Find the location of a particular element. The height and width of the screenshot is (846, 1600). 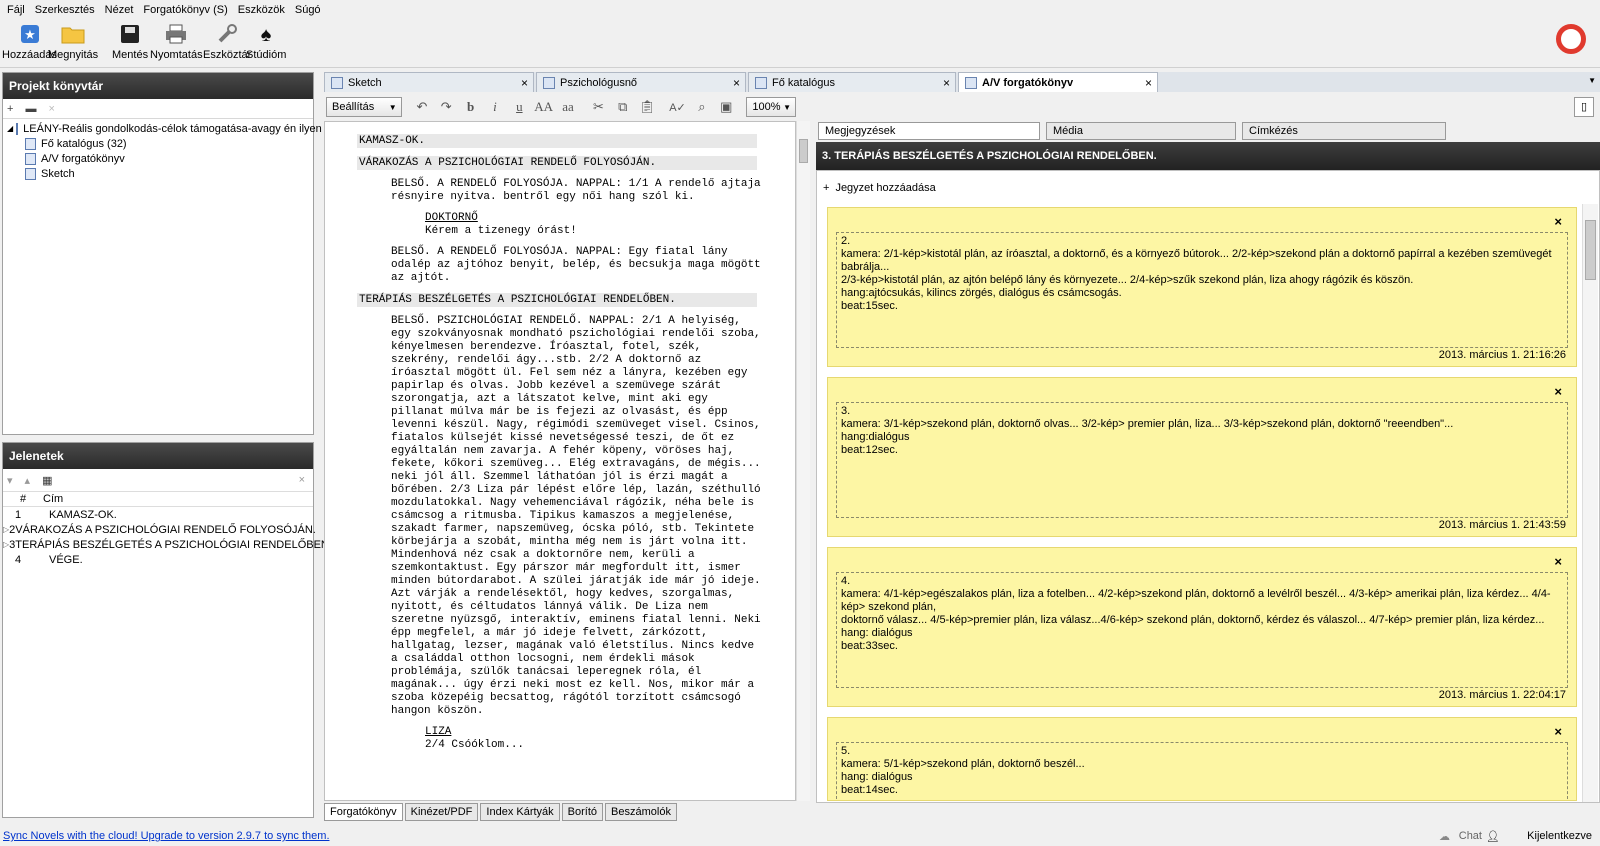

scene-row: 1 KAMASZ-OK. is located at coordinates (158, 514).